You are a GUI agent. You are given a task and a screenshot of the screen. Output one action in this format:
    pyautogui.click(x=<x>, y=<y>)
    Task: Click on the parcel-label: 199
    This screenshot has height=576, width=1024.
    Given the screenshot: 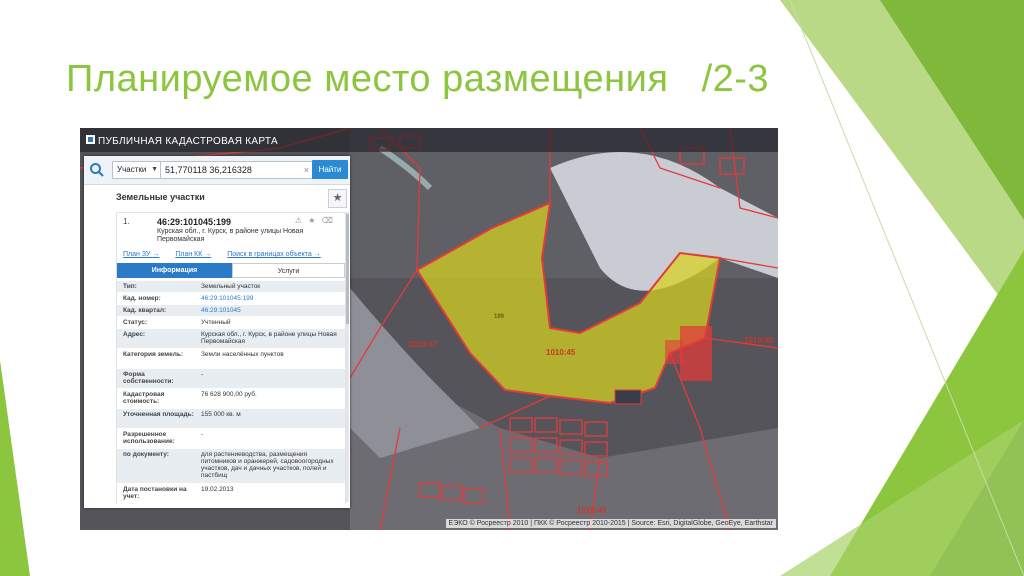 What is the action you would take?
    pyautogui.click(x=499, y=317)
    